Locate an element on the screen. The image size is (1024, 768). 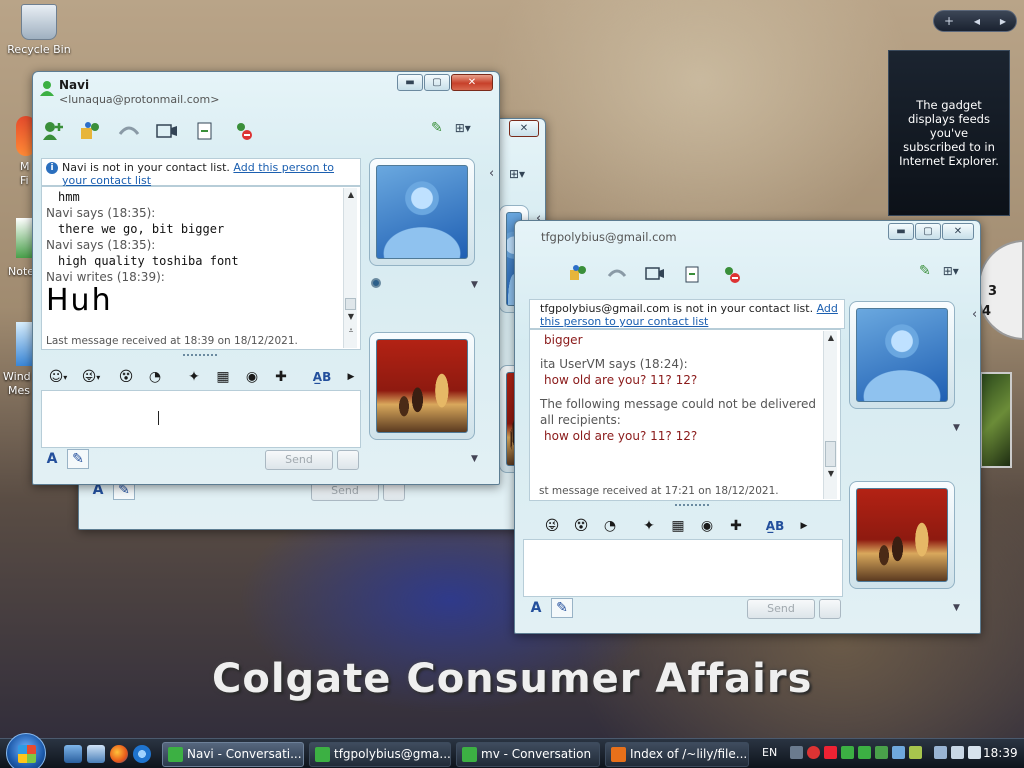
next-page-button: ▶ is located at coordinates (1003, 21).